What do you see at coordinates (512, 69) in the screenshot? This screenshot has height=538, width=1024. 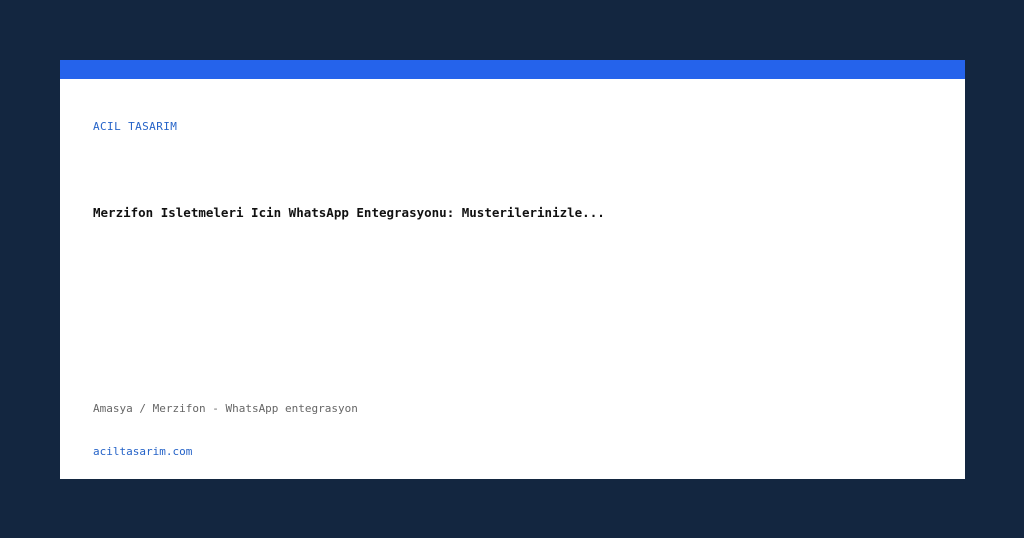 I see `accent-bar` at bounding box center [512, 69].